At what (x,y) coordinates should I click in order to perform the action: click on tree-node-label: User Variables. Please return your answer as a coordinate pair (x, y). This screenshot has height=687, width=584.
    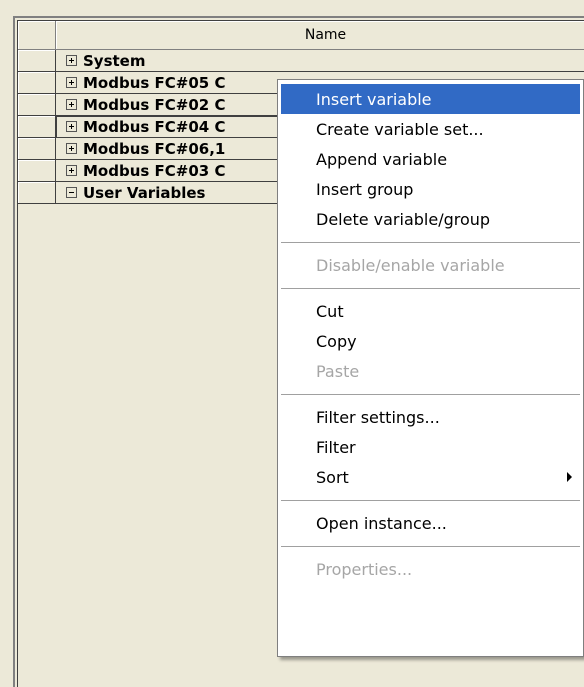
    Looking at the image, I should click on (144, 192).